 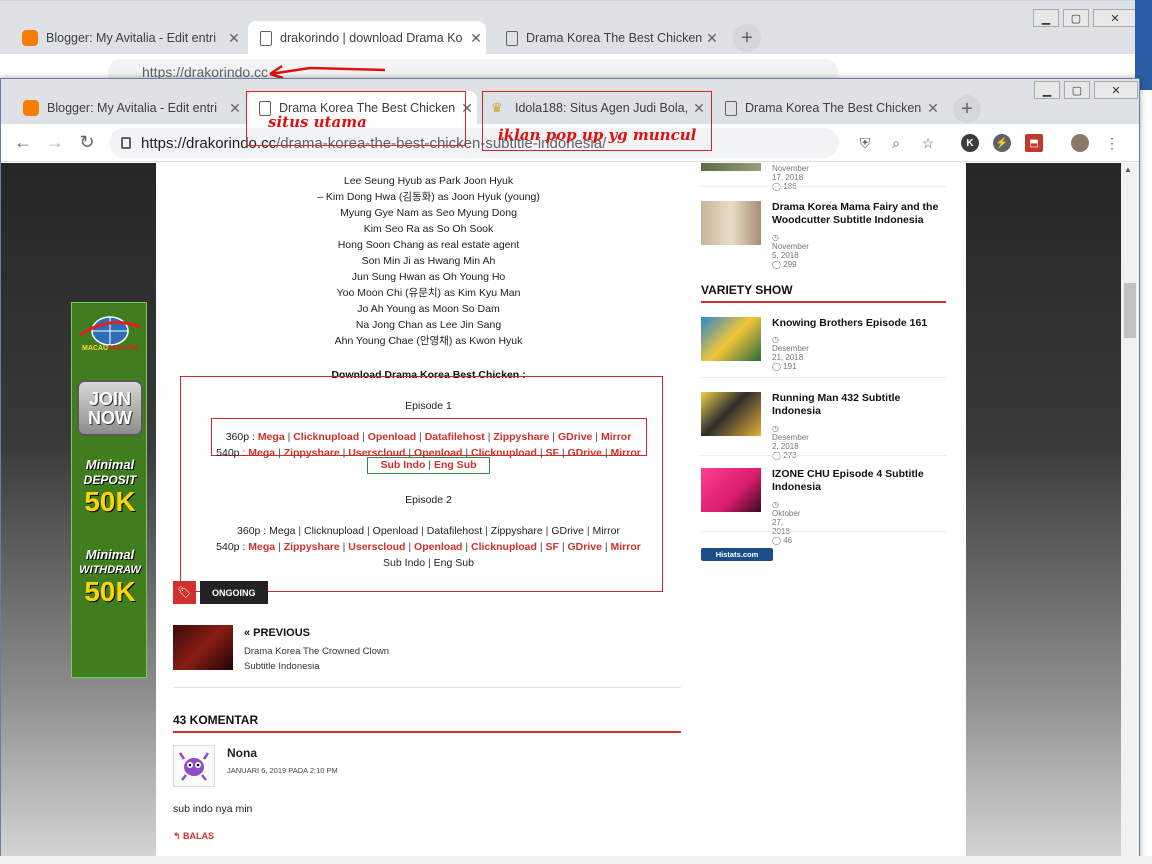 I want to click on pdf-extension-icon: ⬒, so click(x=1034, y=143).